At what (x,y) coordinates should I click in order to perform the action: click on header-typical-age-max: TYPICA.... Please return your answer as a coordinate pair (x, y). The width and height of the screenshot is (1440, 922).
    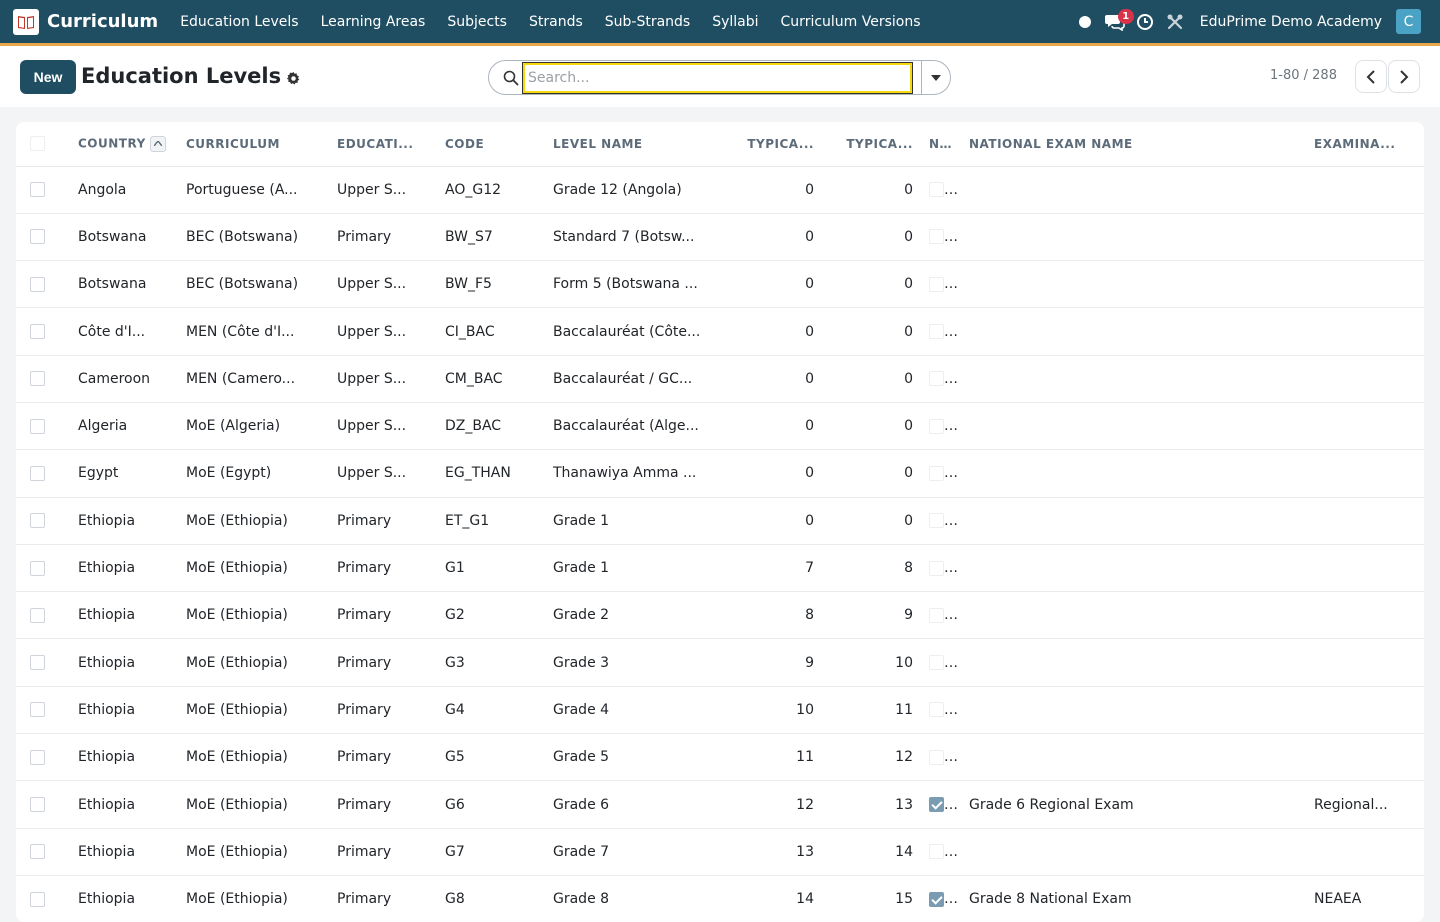
    Looking at the image, I should click on (871, 144).